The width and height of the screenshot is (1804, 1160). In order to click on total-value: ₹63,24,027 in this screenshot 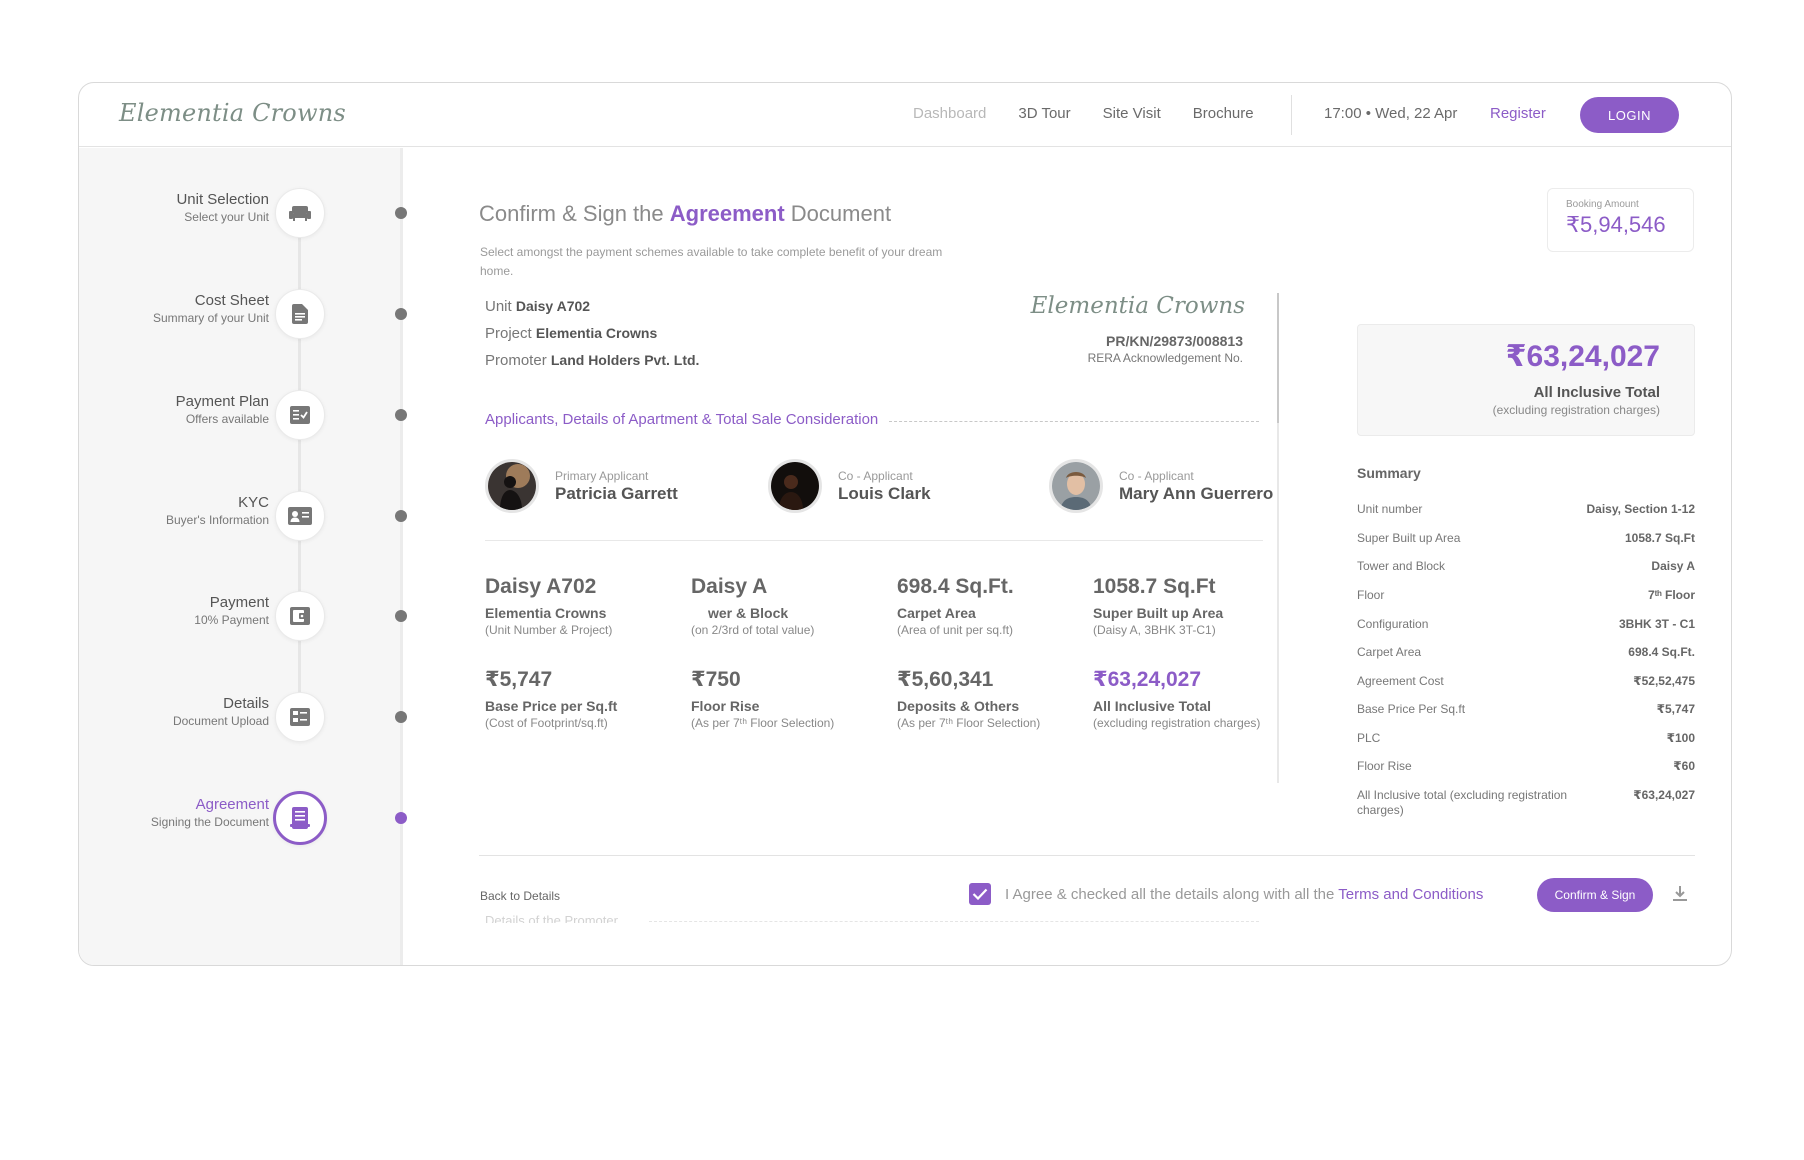, I will do `click(1582, 356)`.